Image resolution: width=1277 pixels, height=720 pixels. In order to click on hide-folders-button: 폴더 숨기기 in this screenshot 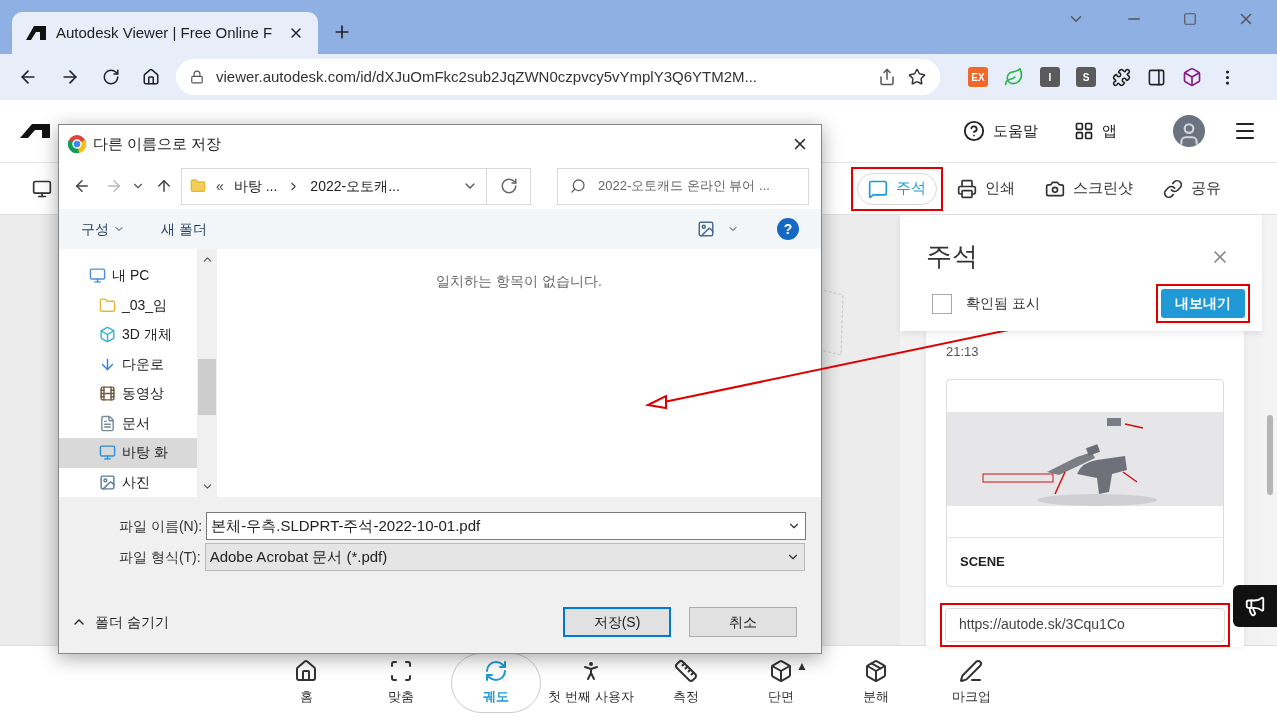, I will do `click(120, 622)`.